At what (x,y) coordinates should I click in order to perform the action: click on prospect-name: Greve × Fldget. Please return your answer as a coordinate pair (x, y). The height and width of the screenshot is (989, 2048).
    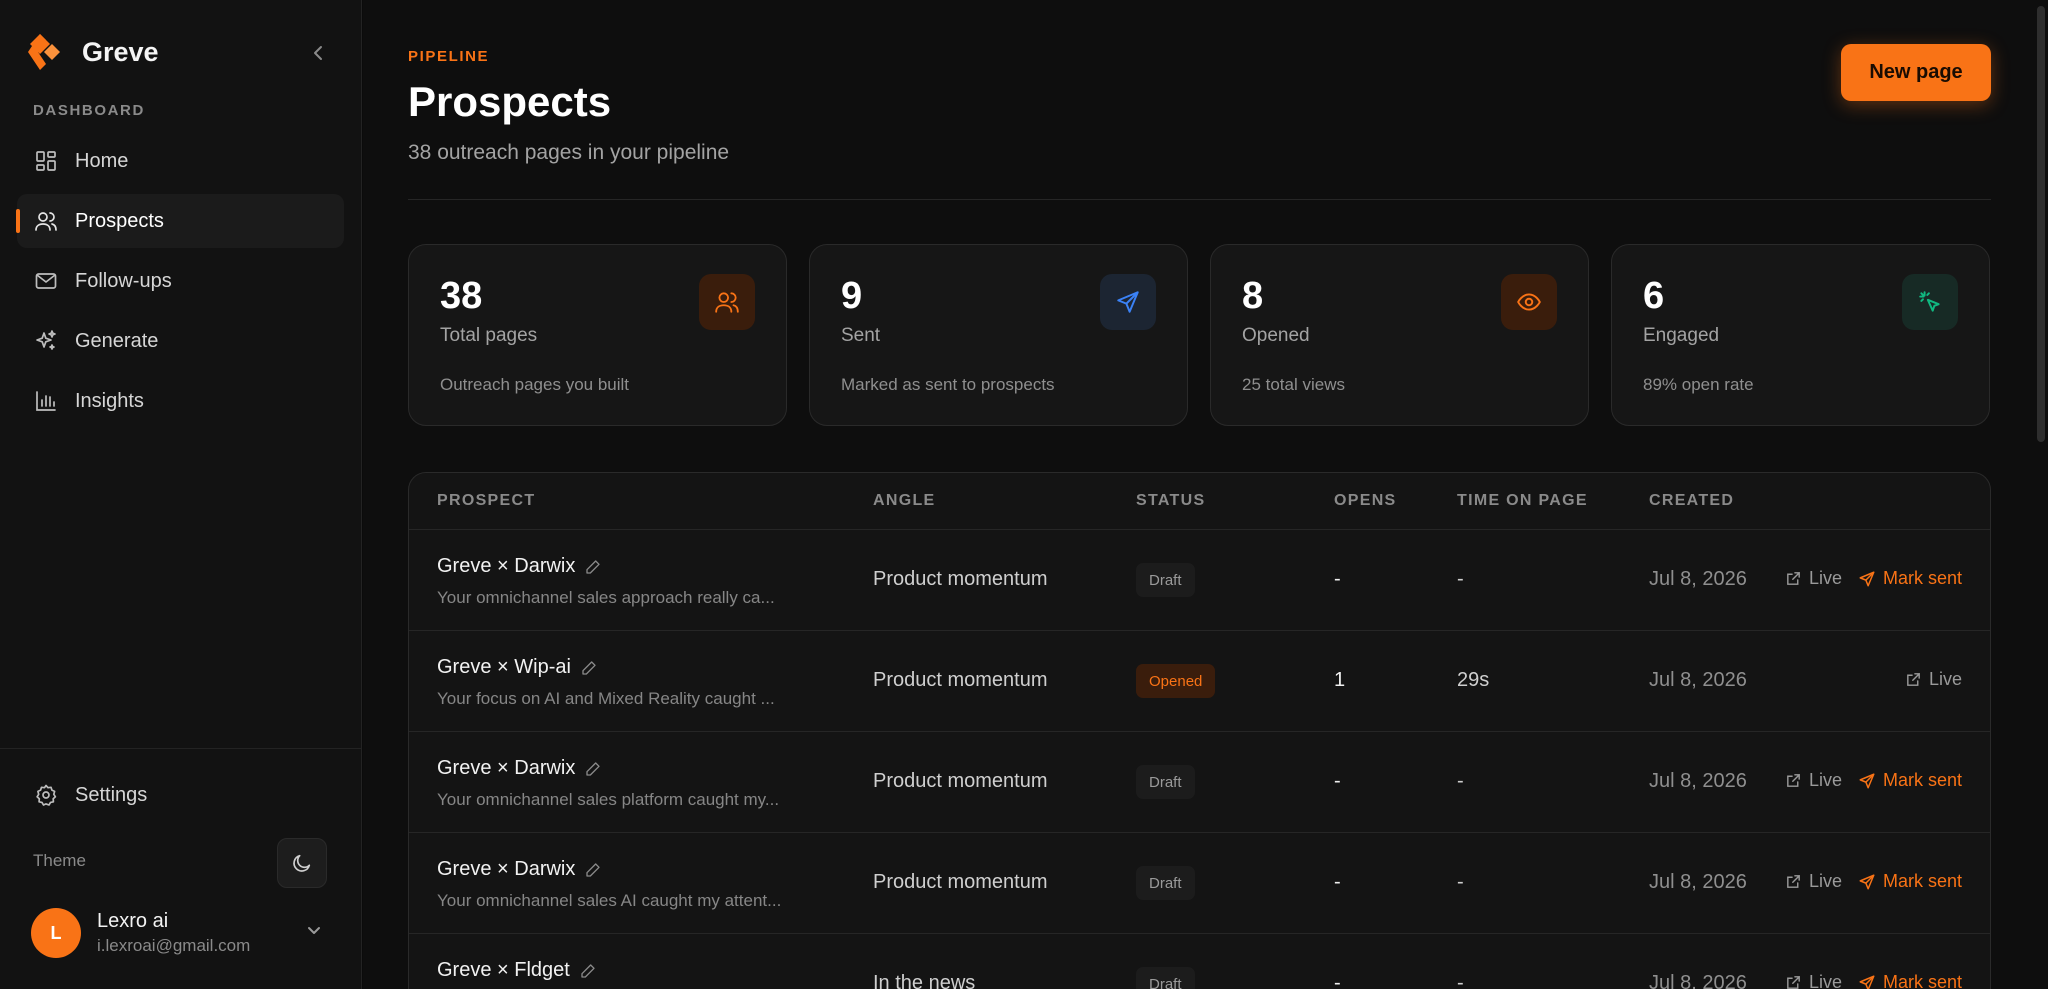
    Looking at the image, I should click on (516, 970).